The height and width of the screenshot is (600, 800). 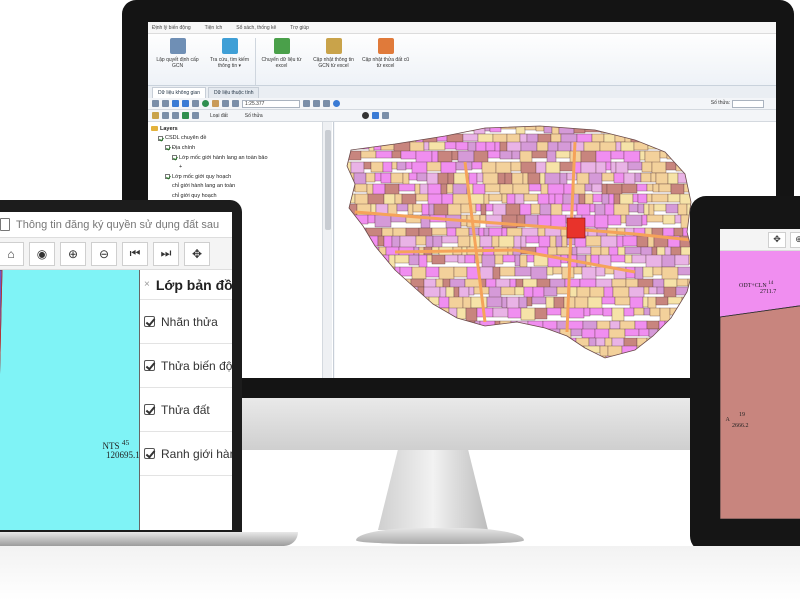 I want to click on menu-item: Định lý biến động, so click(x=171, y=28).